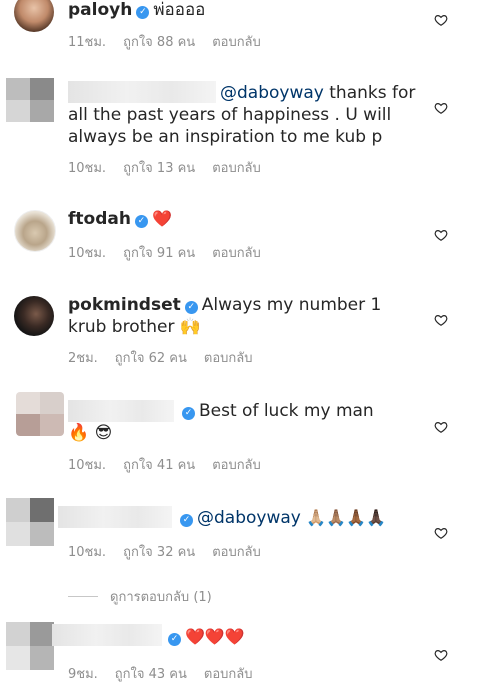 The image size is (478, 696). I want to click on username: pokmindset, so click(124, 305).